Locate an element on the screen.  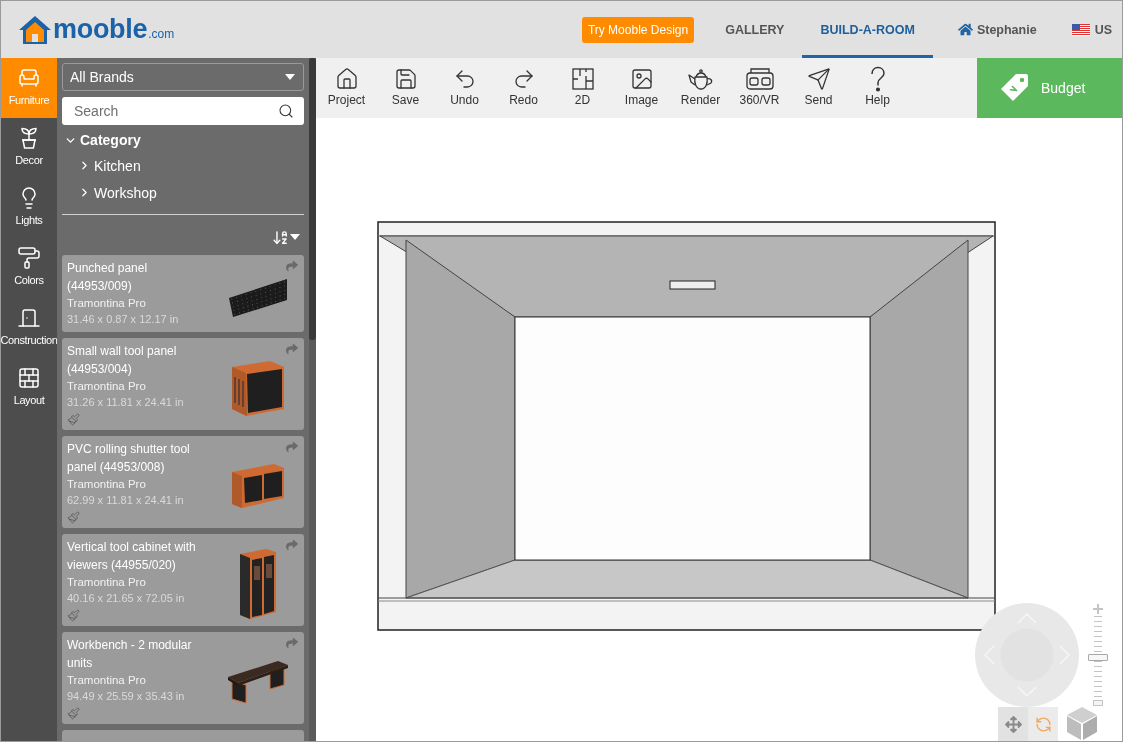
nav-tab: GALLERY is located at coordinates (755, 29).